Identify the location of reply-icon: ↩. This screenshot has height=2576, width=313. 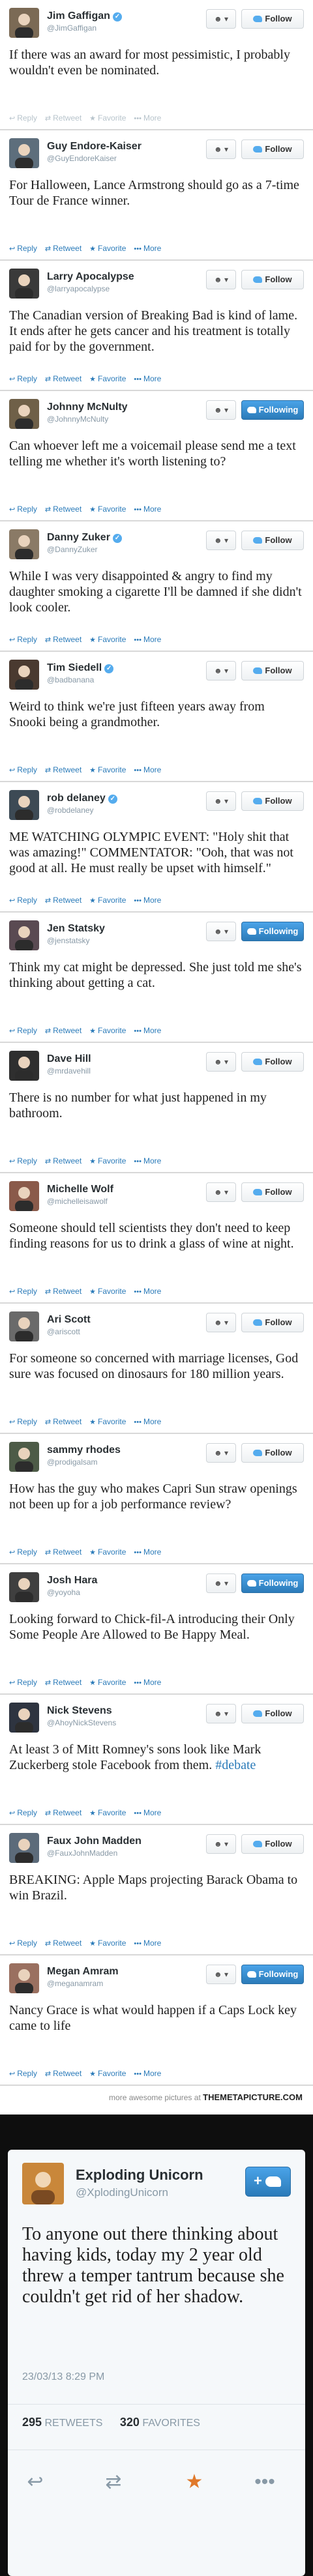
(35, 2482).